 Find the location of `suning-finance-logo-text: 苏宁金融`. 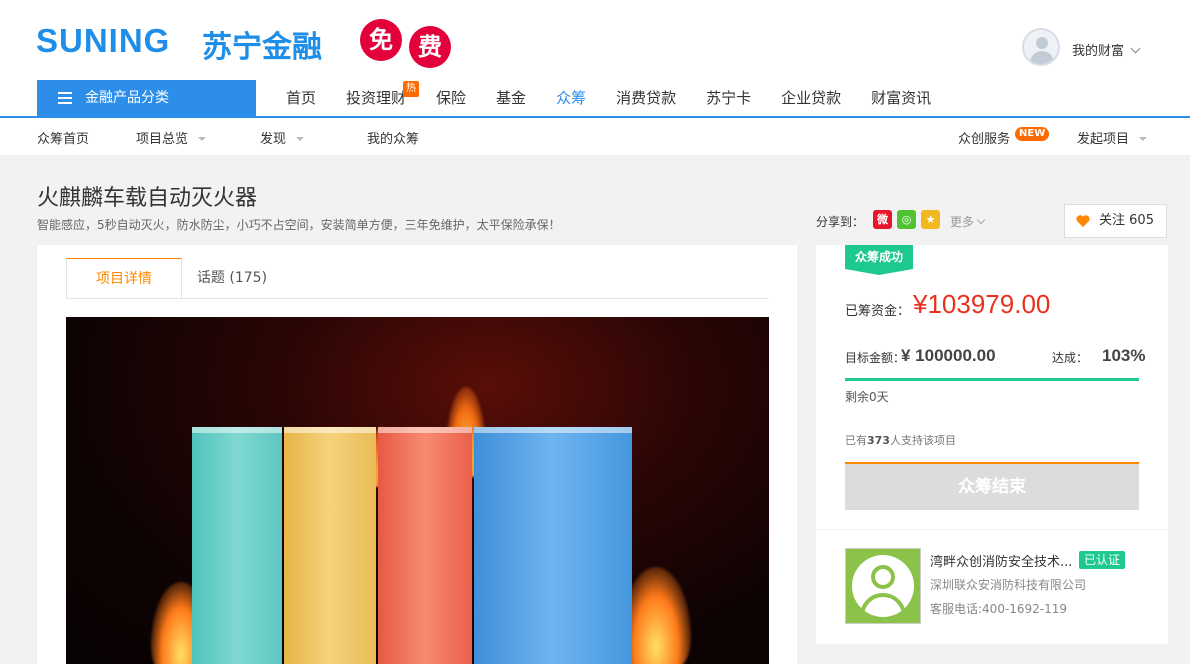

suning-finance-logo-text: 苏宁金融 is located at coordinates (262, 44).